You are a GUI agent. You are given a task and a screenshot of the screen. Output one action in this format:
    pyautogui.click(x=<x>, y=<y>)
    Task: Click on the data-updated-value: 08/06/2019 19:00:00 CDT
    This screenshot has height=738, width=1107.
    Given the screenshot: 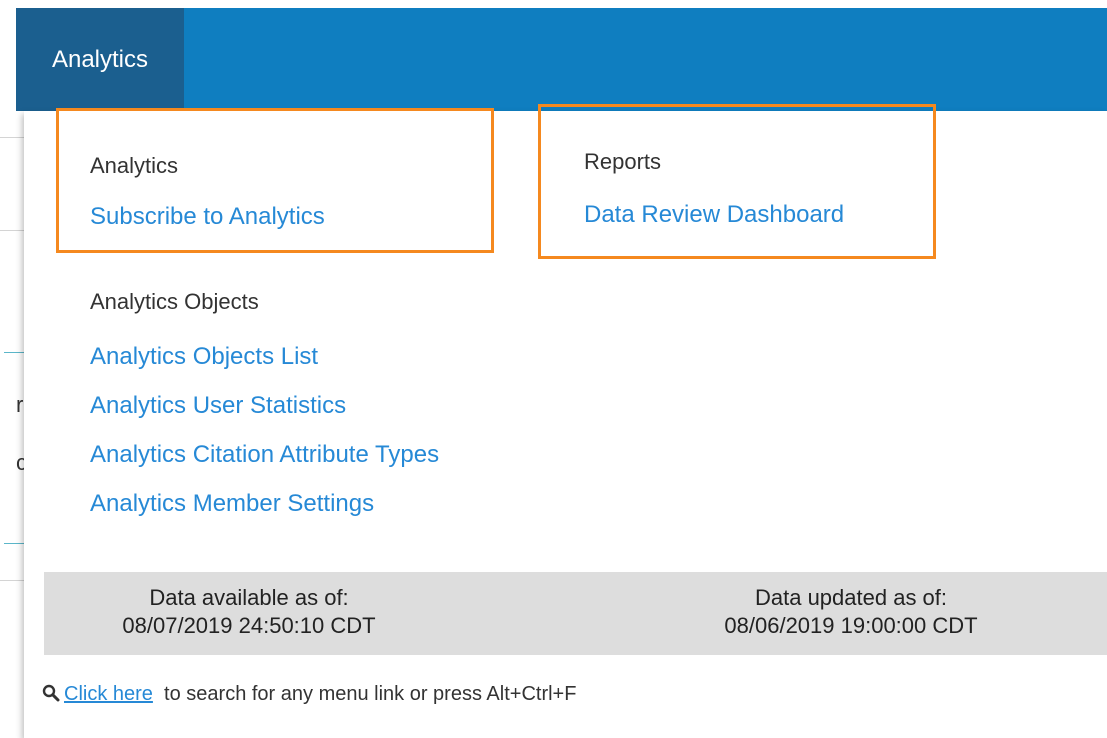 What is the action you would take?
    pyautogui.click(x=851, y=625)
    